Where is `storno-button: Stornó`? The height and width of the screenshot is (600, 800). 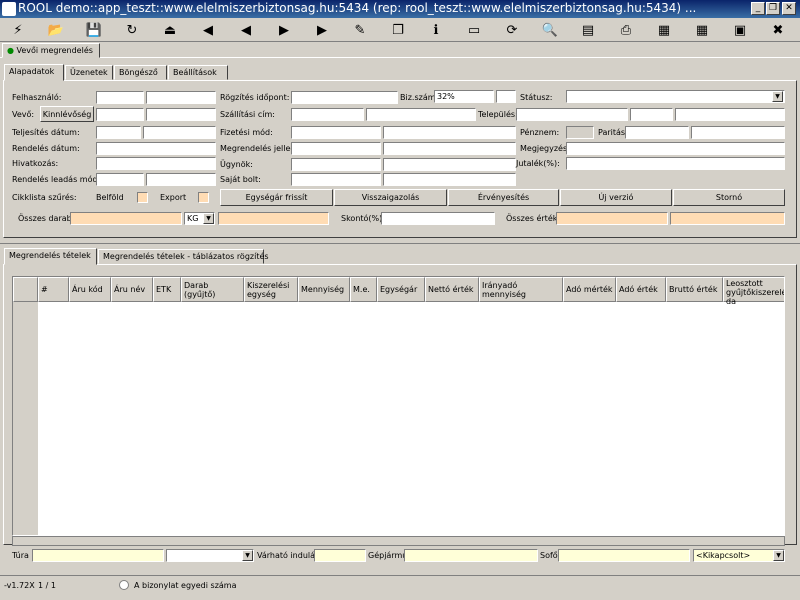
storno-button: Stornó is located at coordinates (729, 197).